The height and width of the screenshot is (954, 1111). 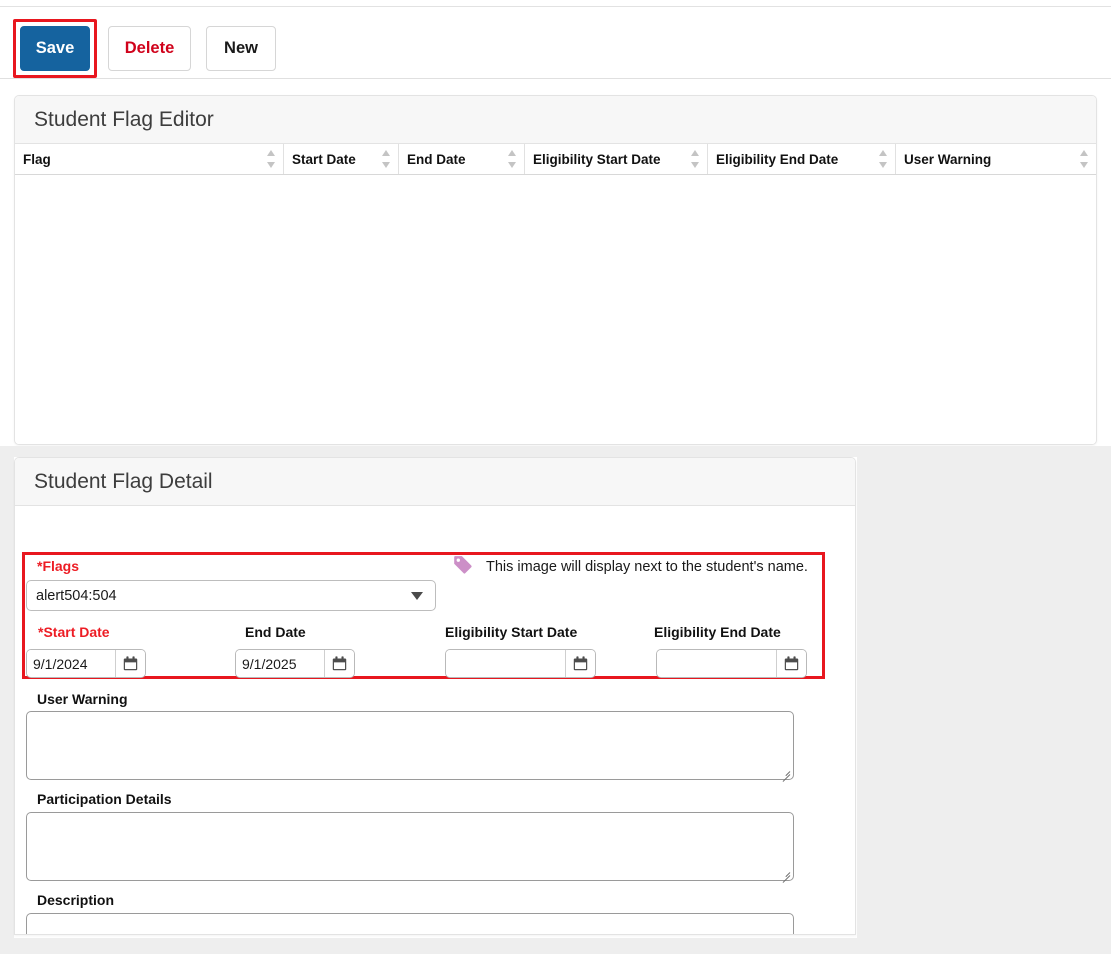 I want to click on new-button: New, so click(x=241, y=48).